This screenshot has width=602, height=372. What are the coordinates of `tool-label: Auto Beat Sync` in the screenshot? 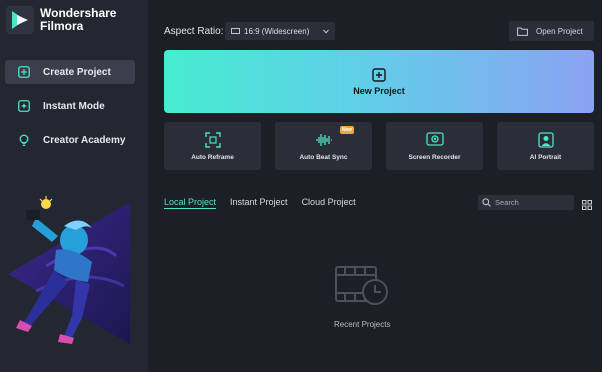 It's located at (323, 157).